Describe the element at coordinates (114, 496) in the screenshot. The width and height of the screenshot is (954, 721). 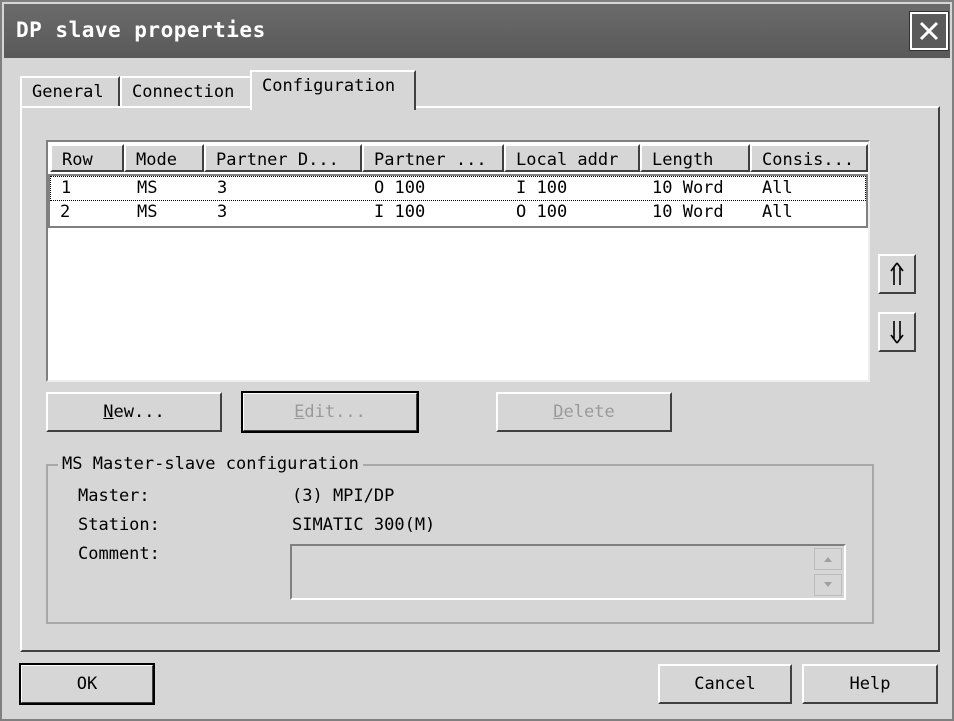
I see `master-label: Master:` at that location.